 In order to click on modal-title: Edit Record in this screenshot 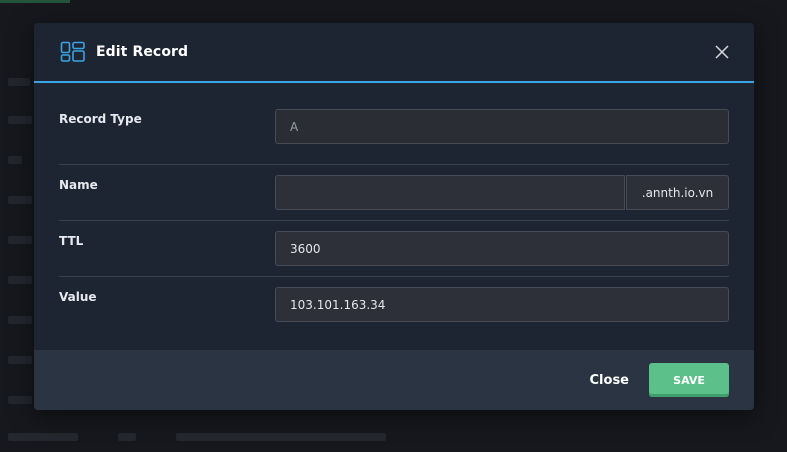, I will do `click(142, 52)`.